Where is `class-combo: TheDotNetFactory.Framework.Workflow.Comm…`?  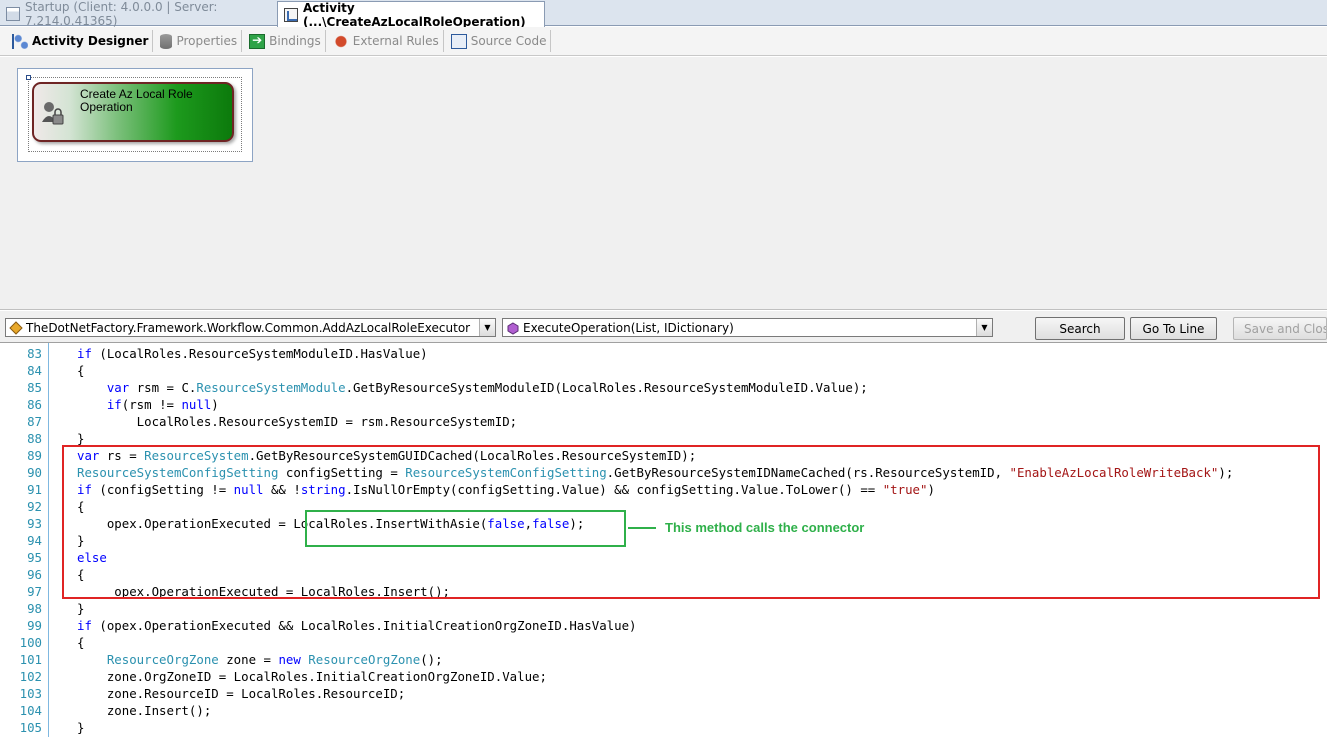
class-combo: TheDotNetFactory.Framework.Workflow.Comm… is located at coordinates (250, 327).